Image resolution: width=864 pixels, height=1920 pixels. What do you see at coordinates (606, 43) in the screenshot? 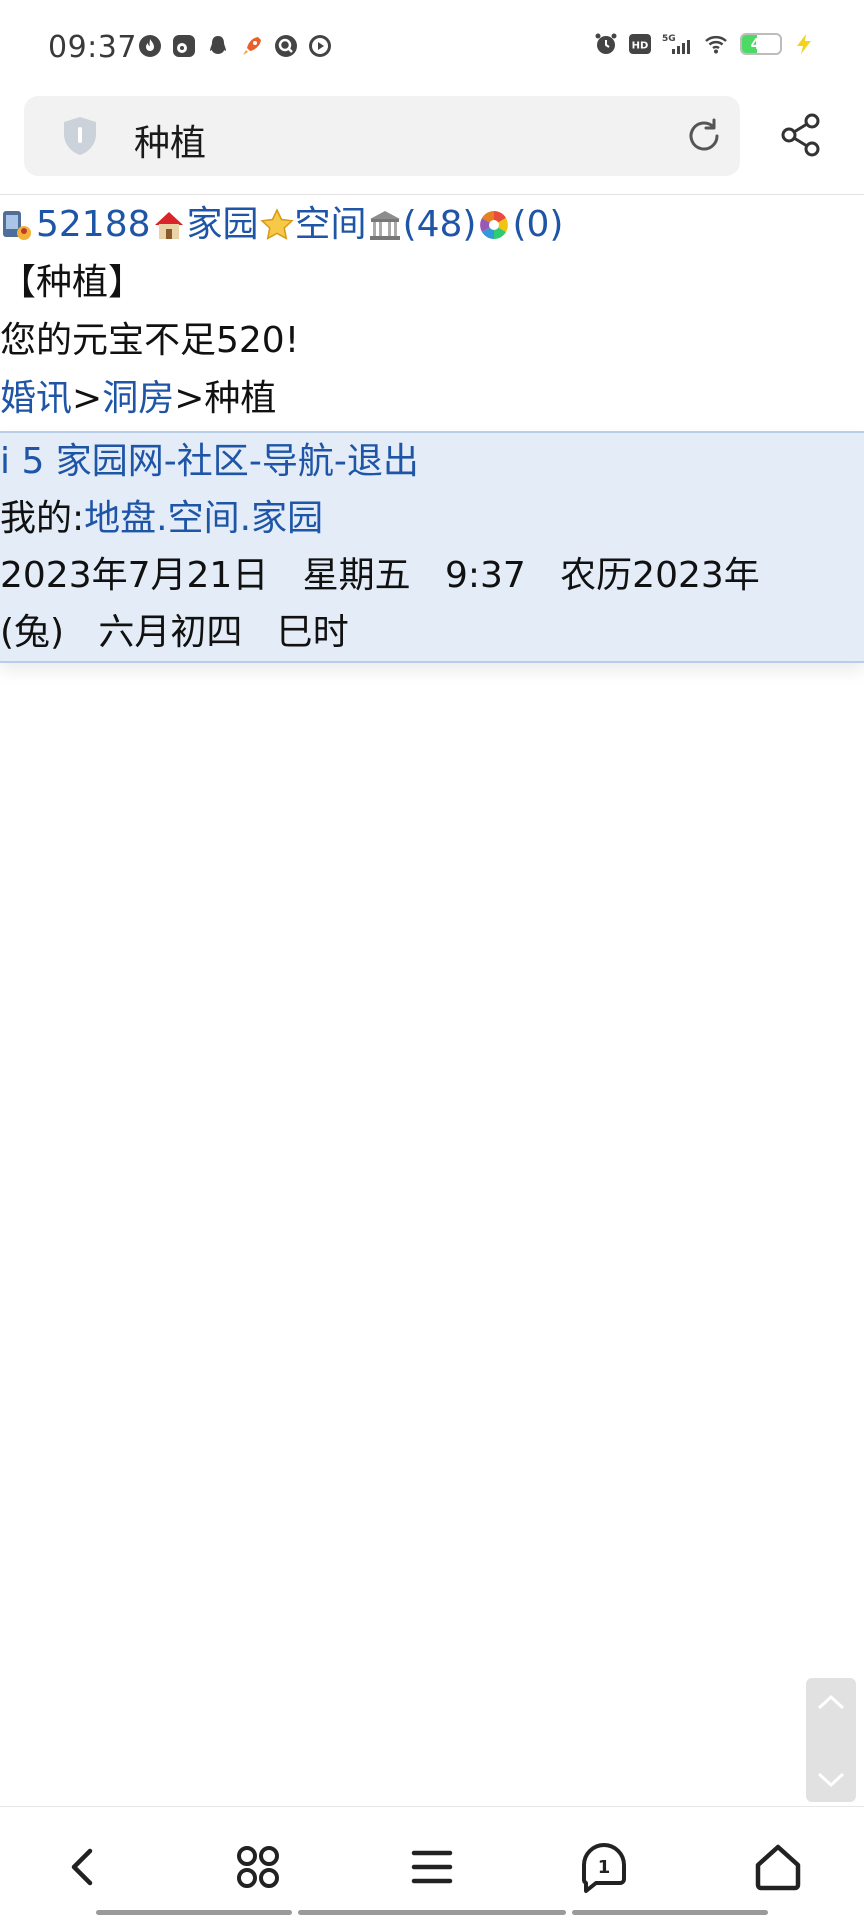
I see `alarm-icon` at bounding box center [606, 43].